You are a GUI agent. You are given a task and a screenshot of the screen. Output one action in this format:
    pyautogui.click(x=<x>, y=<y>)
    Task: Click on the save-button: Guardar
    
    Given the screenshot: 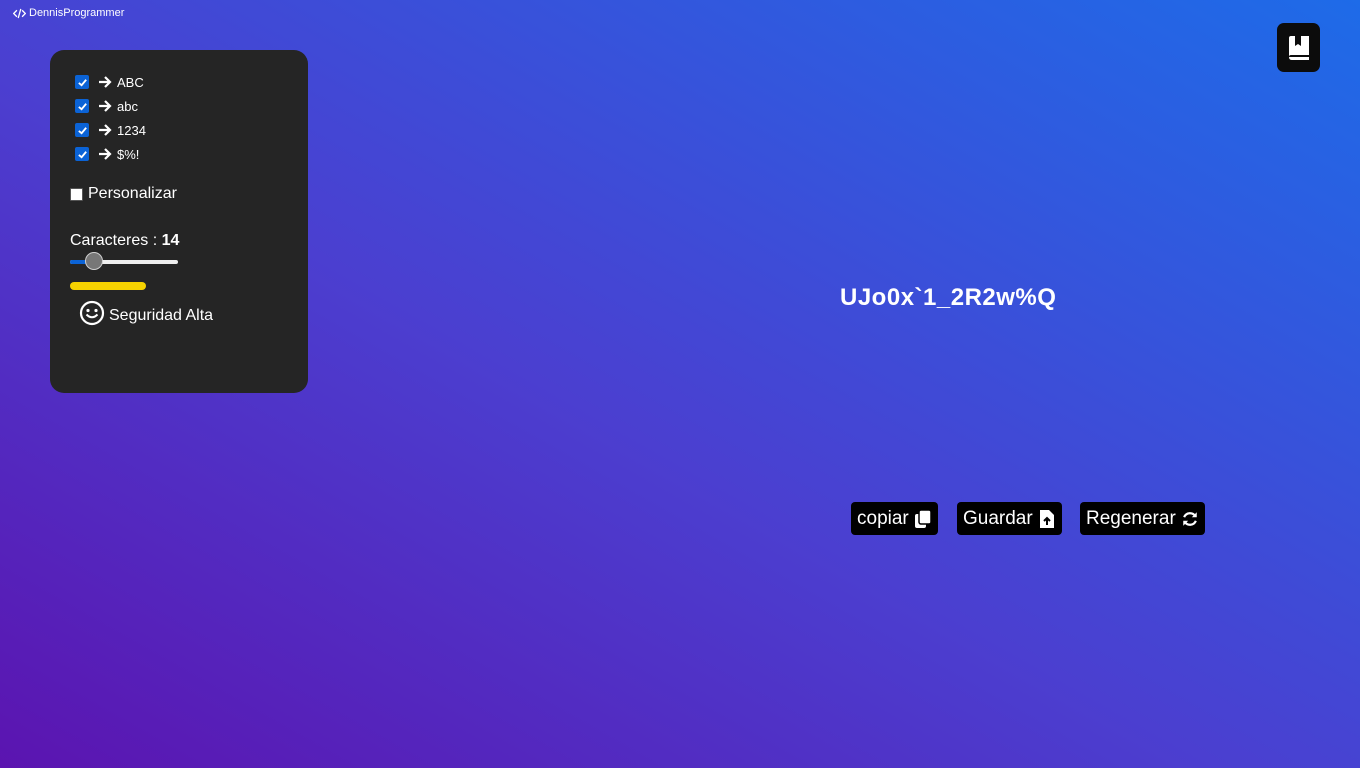 What is the action you would take?
    pyautogui.click(x=1009, y=518)
    